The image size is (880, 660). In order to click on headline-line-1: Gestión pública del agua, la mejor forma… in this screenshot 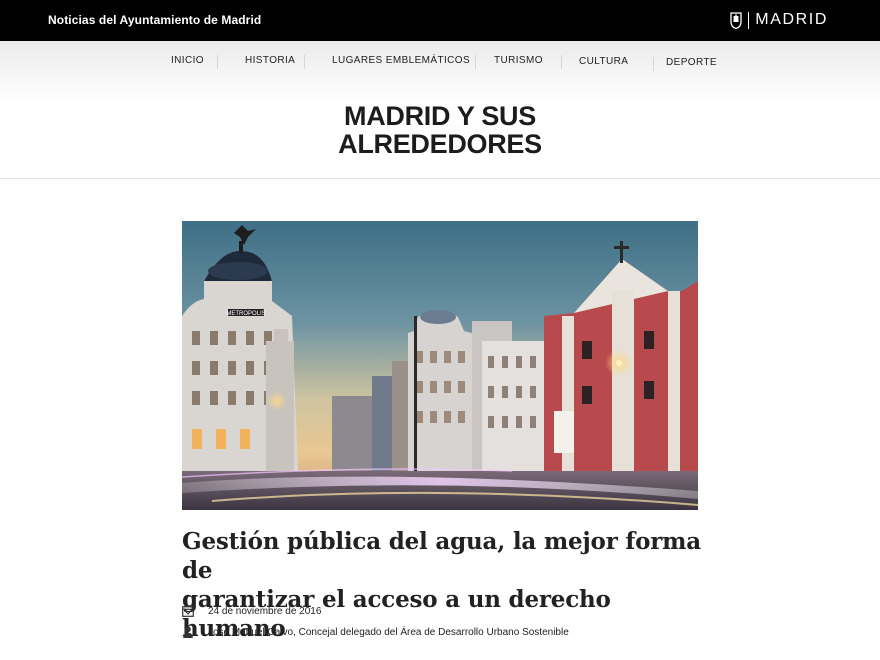, I will do `click(442, 556)`.